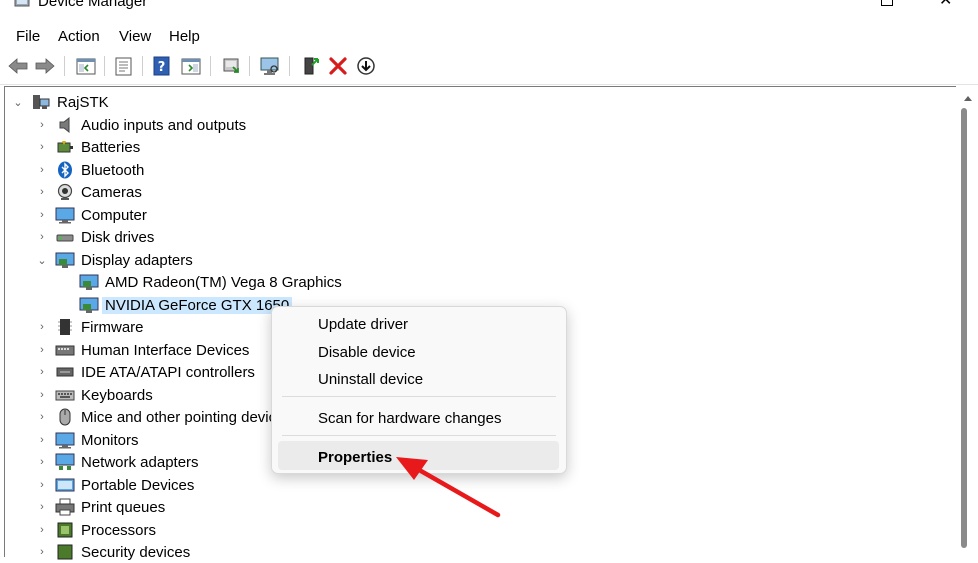  What do you see at coordinates (113, 170) in the screenshot?
I see `tree-category-label: Bluetooth` at bounding box center [113, 170].